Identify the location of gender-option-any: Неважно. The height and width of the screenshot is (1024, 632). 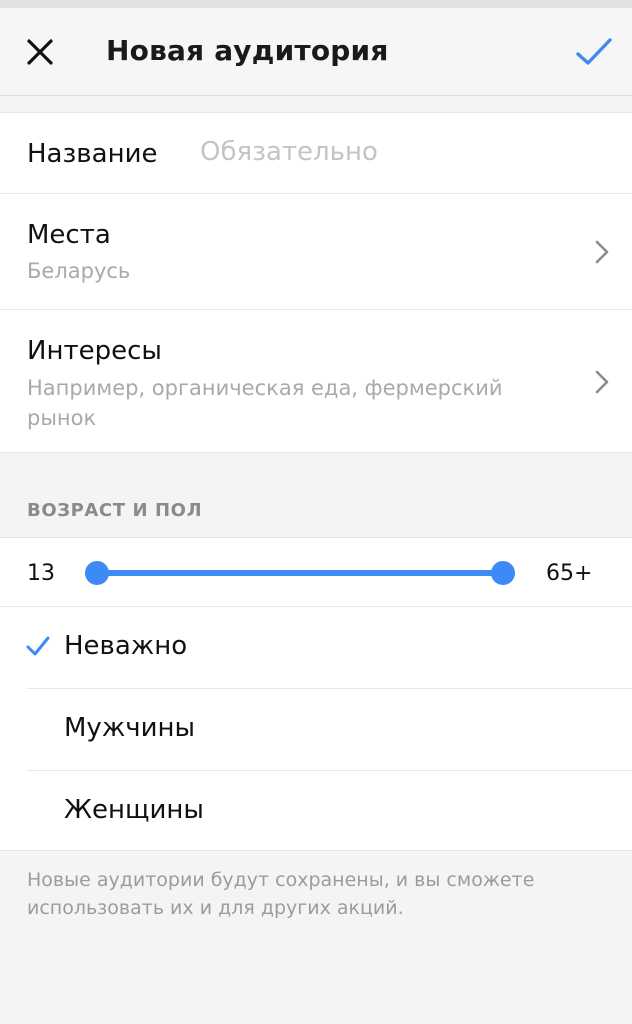
(316, 647).